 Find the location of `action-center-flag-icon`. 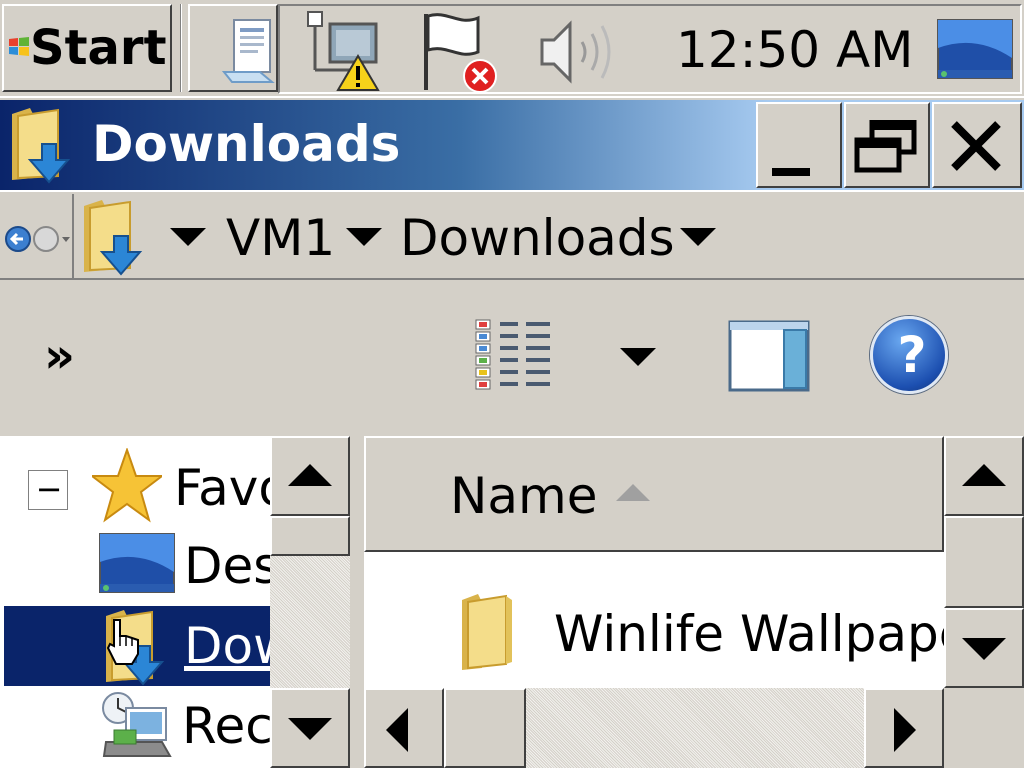

action-center-flag-icon is located at coordinates (460, 52).